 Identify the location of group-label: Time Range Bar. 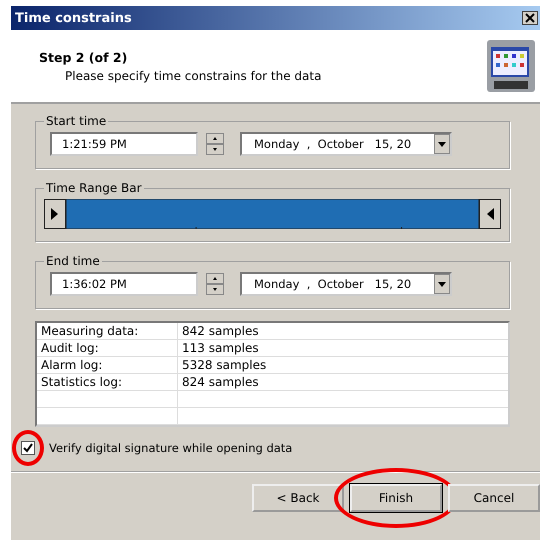
(94, 188).